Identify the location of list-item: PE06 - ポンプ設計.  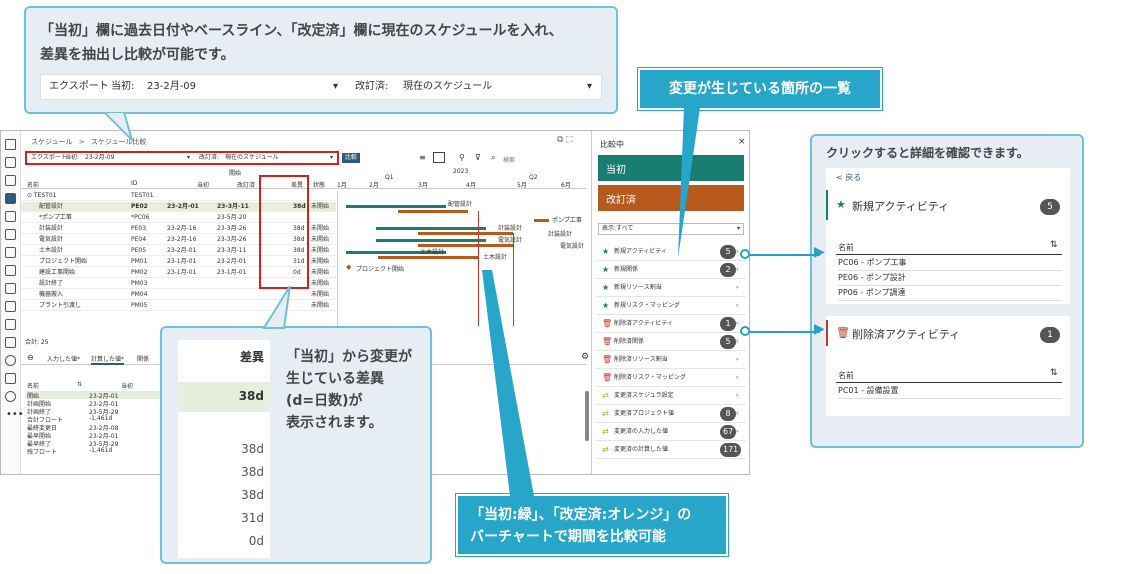
(950, 279).